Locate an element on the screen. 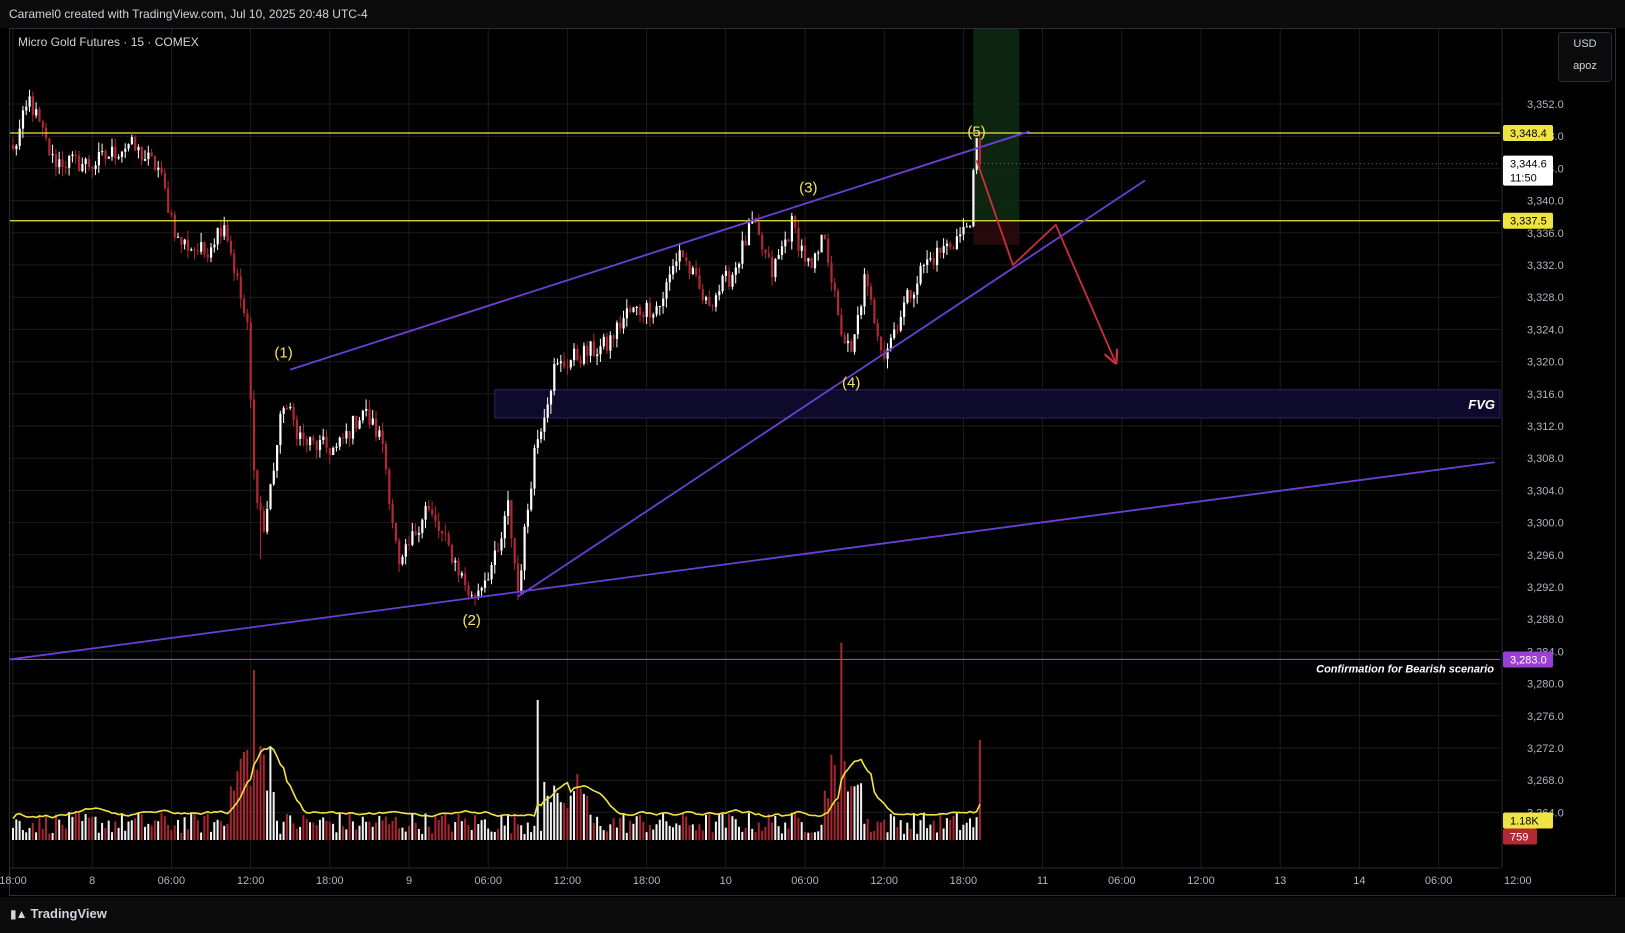 The height and width of the screenshot is (933, 1625). time-tick-label: 11 is located at coordinates (1042, 881).